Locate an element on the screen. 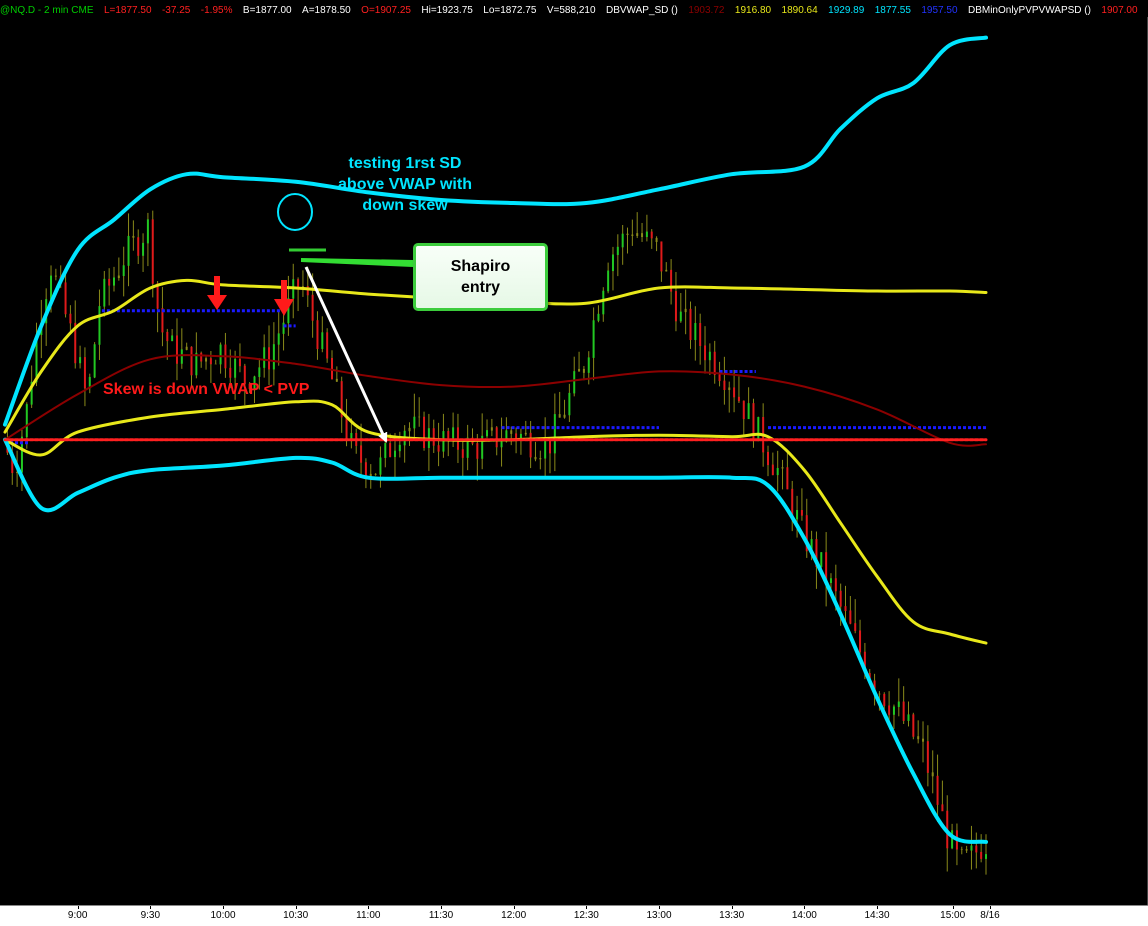  shapiro-entry-callout: Shapiro entry is located at coordinates (480, 277).